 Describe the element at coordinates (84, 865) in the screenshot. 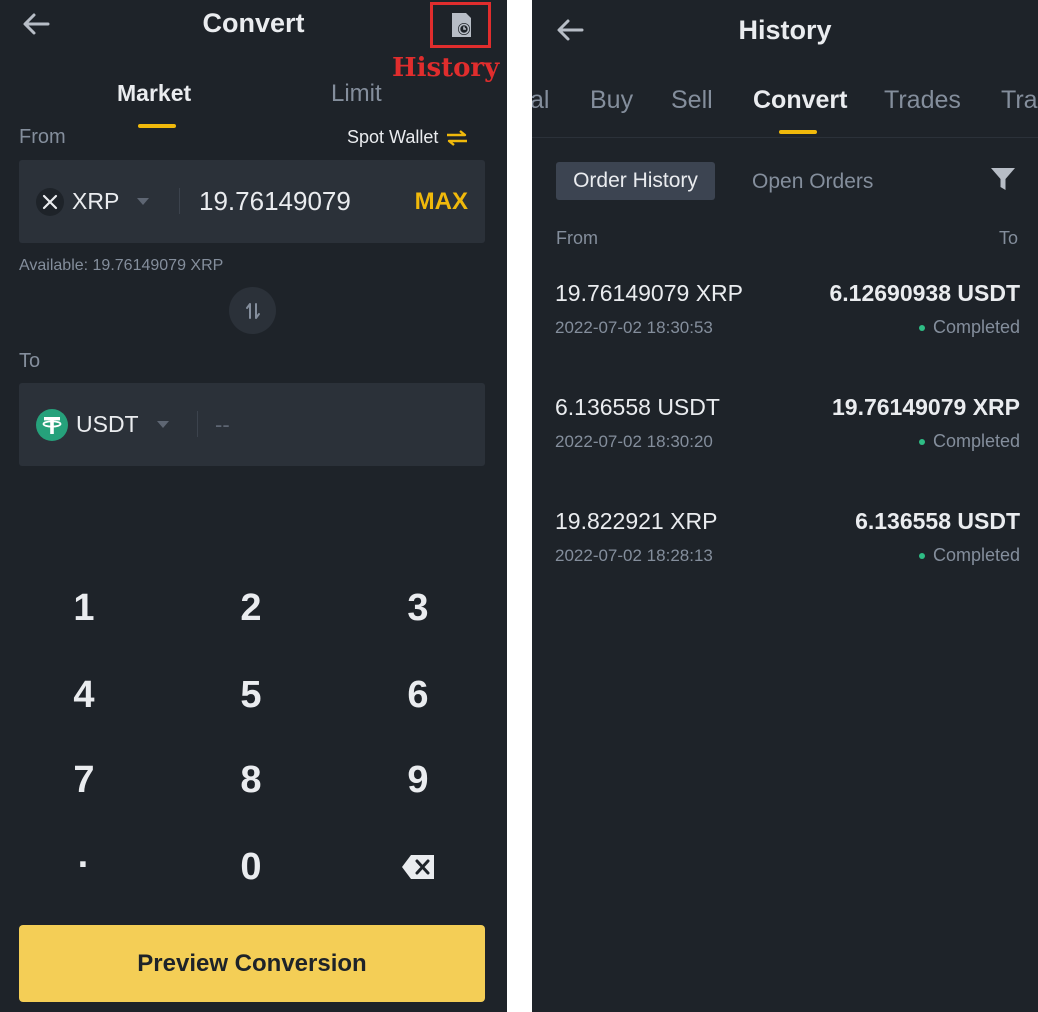

I see `key-decimal: ·` at that location.